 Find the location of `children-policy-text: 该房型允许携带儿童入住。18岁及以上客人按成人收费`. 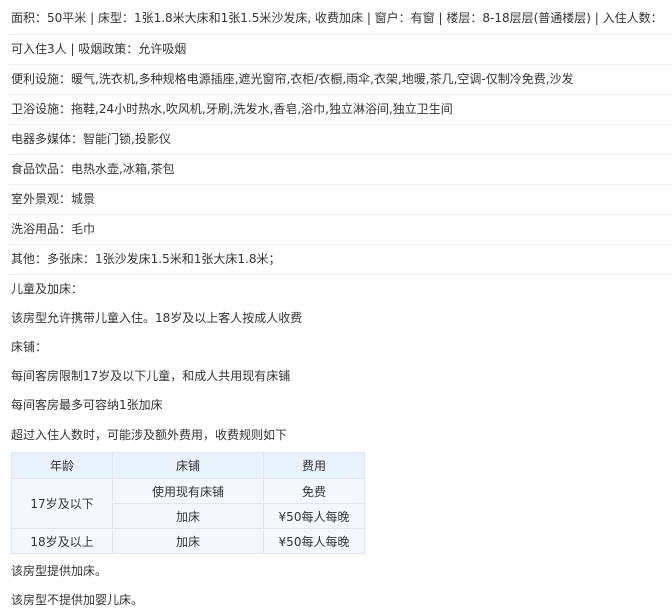

children-policy-text: 该房型允许携带儿童入住。18岁及以上客人按成人收费 is located at coordinates (157, 318).